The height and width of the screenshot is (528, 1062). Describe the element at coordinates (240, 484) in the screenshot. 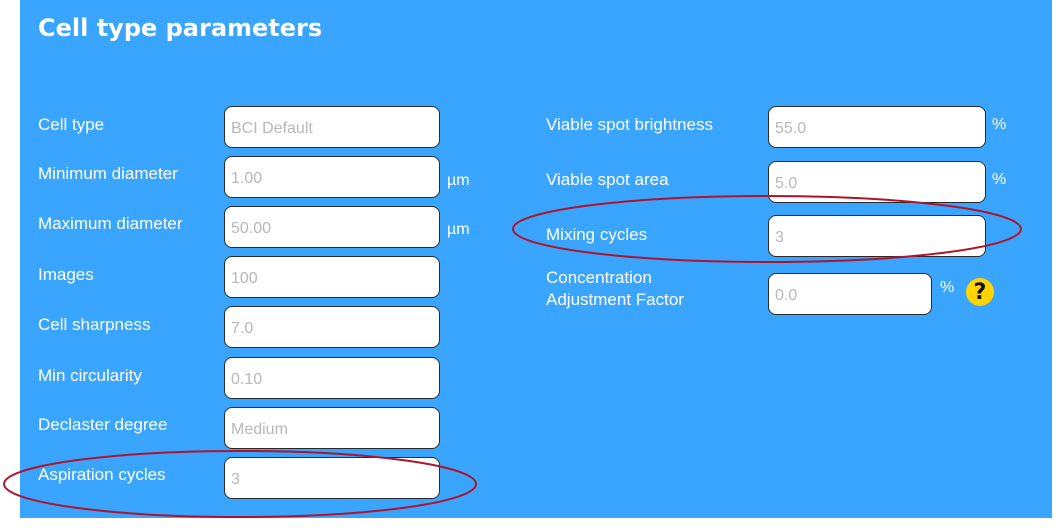

I see `aspiration-cycles-highlight-ellipse` at that location.